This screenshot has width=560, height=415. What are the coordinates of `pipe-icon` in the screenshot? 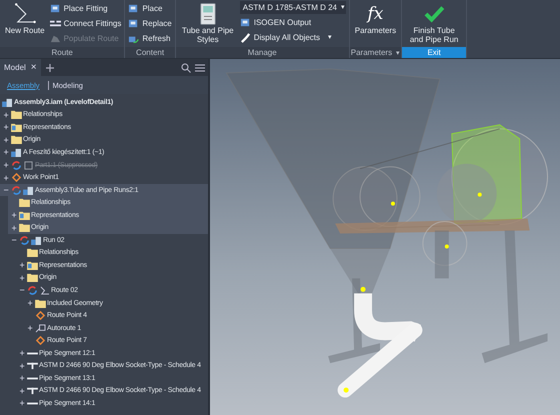 It's located at (245, 37).